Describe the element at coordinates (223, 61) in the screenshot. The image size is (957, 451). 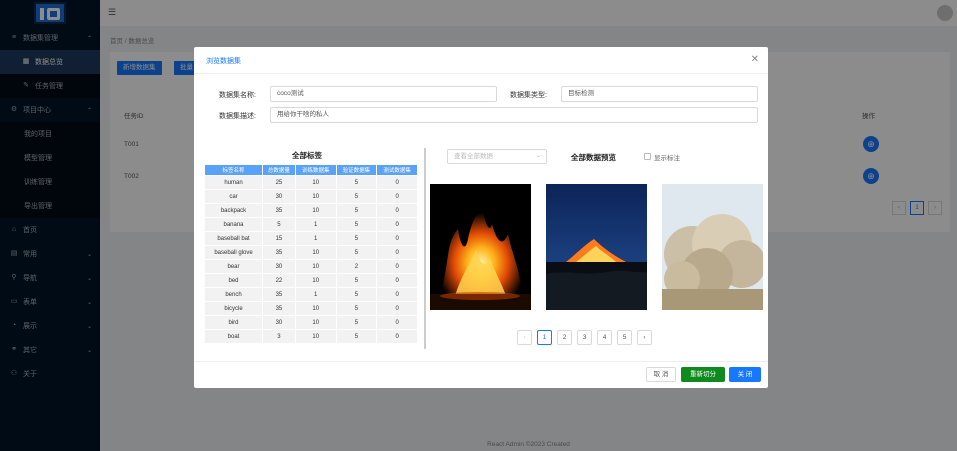
I see `modal-title: 浏览数据集` at that location.